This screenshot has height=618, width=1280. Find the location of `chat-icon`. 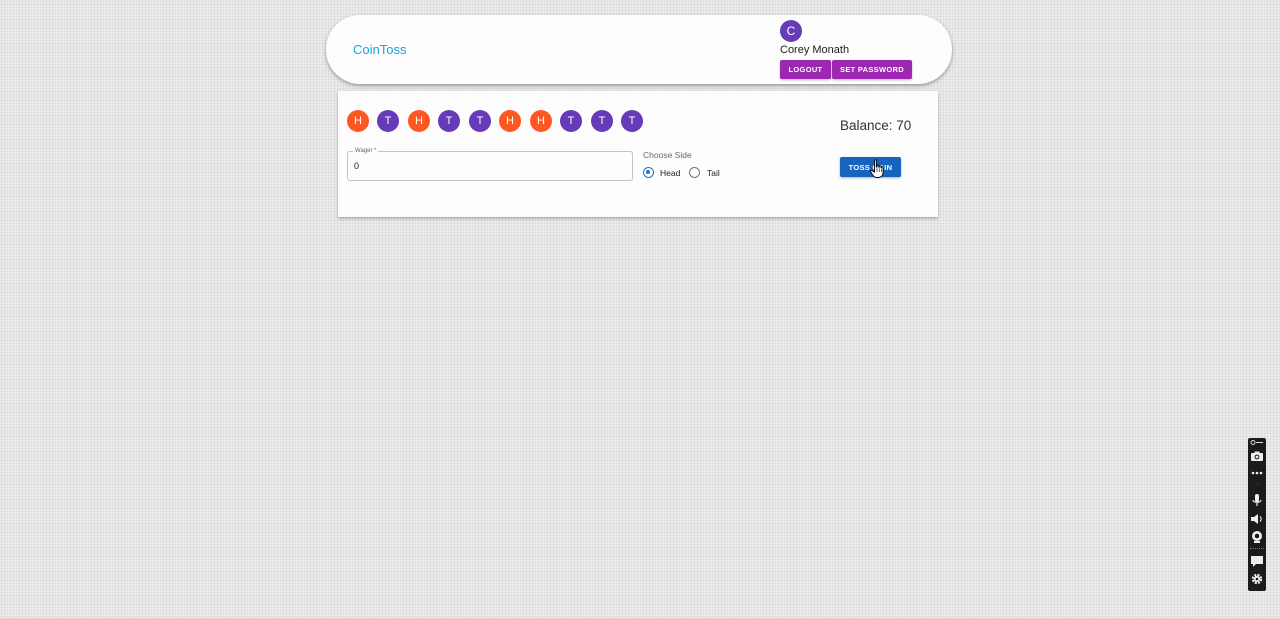

chat-icon is located at coordinates (1257, 561).